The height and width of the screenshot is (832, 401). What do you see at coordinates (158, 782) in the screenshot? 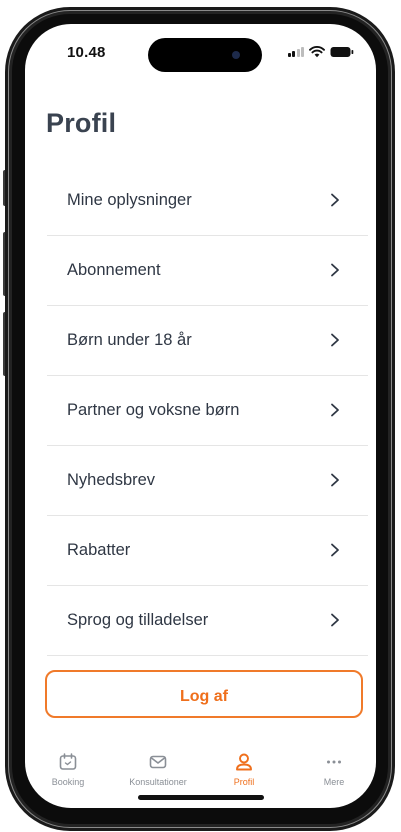
I see `tab-label: Konsultationer` at bounding box center [158, 782].